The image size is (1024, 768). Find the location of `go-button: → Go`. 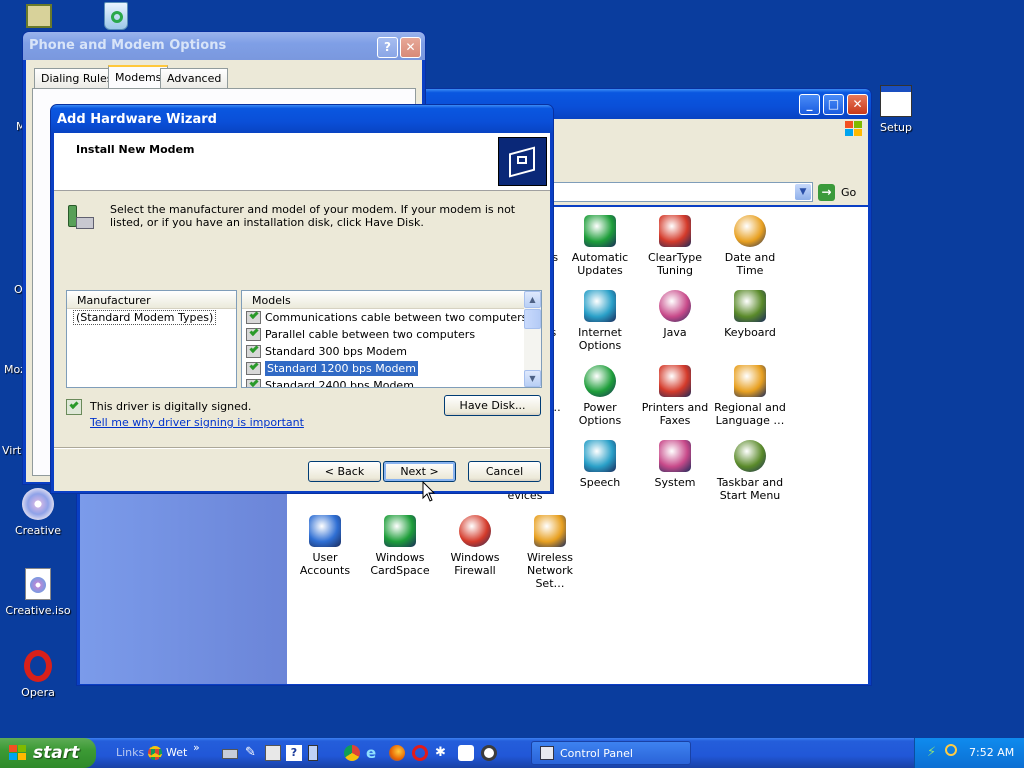

go-button: → Go is located at coordinates (839, 192).